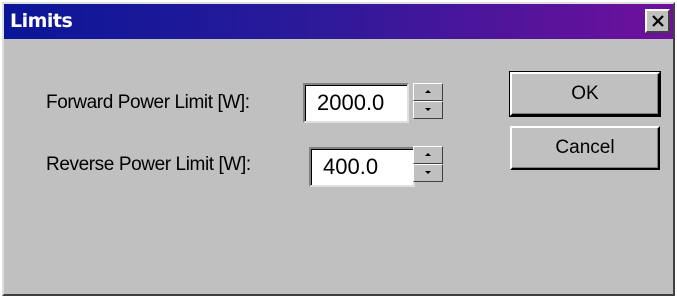  What do you see at coordinates (41, 21) in the screenshot?
I see `window-title: Limits` at bounding box center [41, 21].